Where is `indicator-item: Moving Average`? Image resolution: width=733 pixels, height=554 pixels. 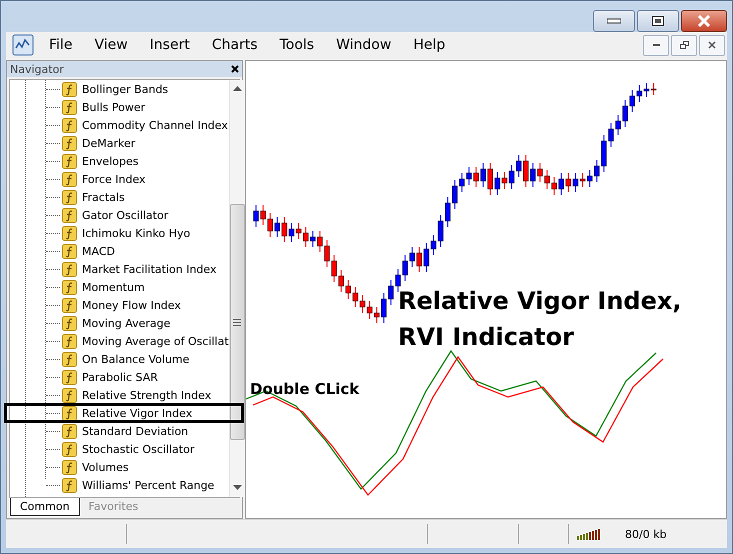
indicator-item: Moving Average is located at coordinates (126, 323).